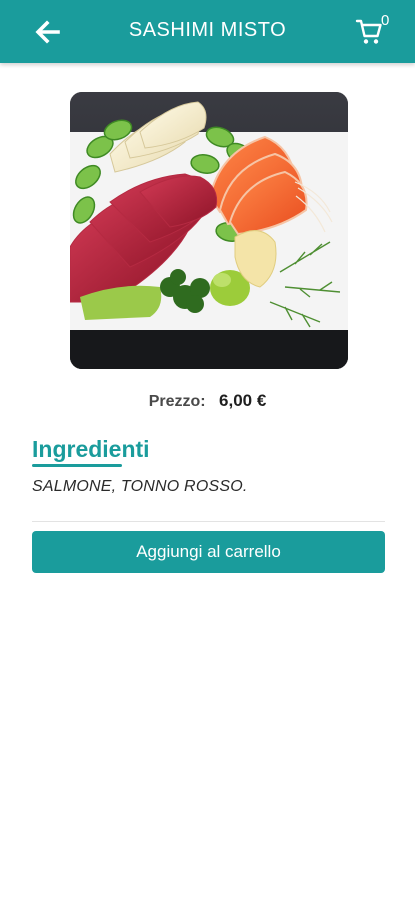  Describe the element at coordinates (91, 449) in the screenshot. I see `ingredients-title: Ingredienti` at that location.